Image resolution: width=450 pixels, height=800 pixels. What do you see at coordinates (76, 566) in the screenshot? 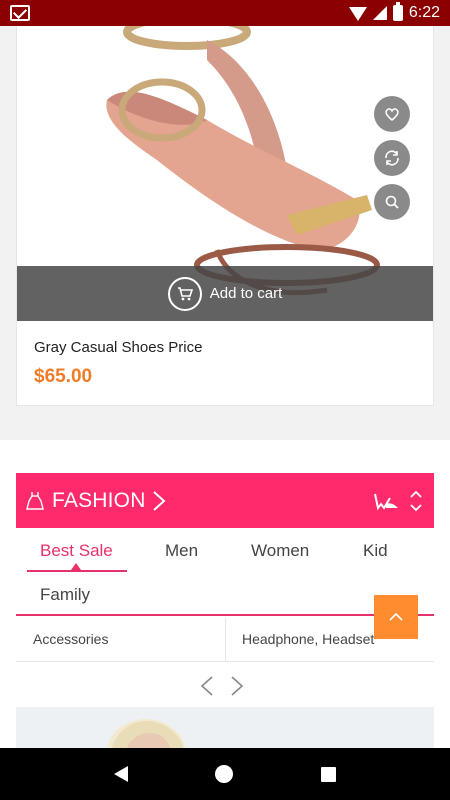
I see `tab-active-pointer` at bounding box center [76, 566].